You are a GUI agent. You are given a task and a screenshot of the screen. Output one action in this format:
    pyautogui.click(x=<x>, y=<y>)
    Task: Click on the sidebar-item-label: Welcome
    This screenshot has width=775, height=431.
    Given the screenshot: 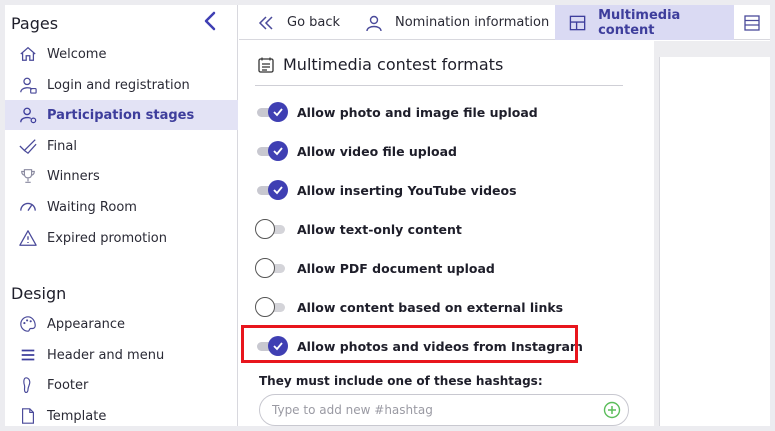 What is the action you would take?
    pyautogui.click(x=77, y=54)
    